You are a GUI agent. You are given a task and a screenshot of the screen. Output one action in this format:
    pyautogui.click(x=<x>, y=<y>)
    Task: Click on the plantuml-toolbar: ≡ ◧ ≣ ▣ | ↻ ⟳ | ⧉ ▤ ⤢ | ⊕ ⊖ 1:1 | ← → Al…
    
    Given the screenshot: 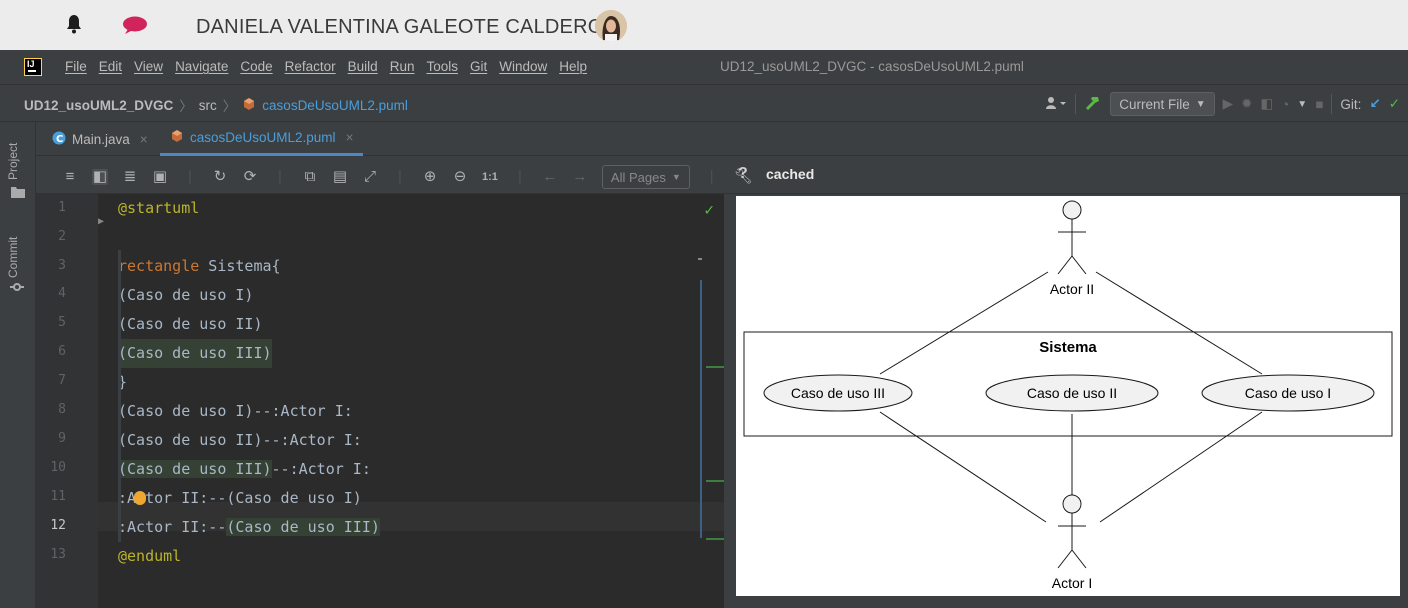 What is the action you would take?
    pyautogui.click(x=722, y=175)
    